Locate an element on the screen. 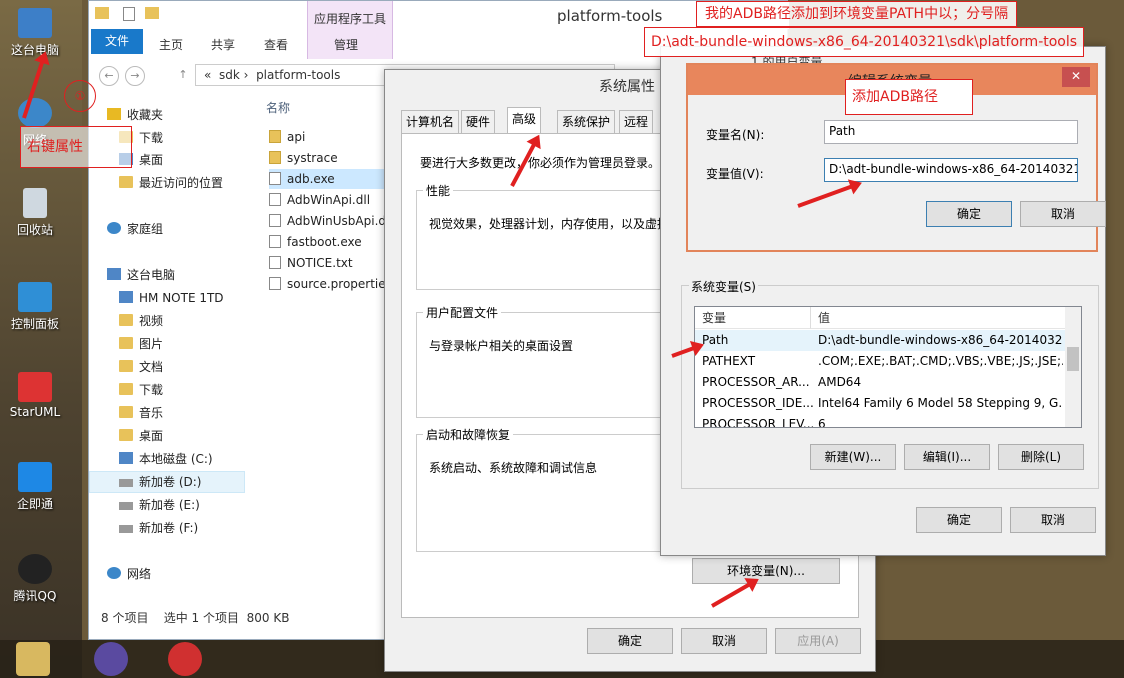 The image size is (1124, 678). annotation-add: 添加ADB路径 is located at coordinates (909, 97).